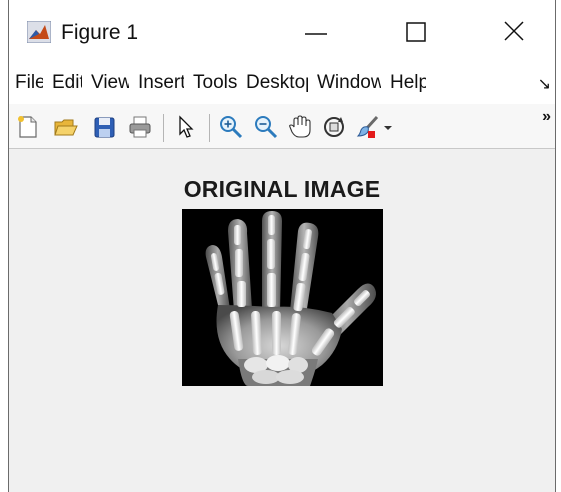 This screenshot has width=561, height=492. What do you see at coordinates (282, 189) in the screenshot?
I see `axes-title: ORIGINAL IMAGE` at bounding box center [282, 189].